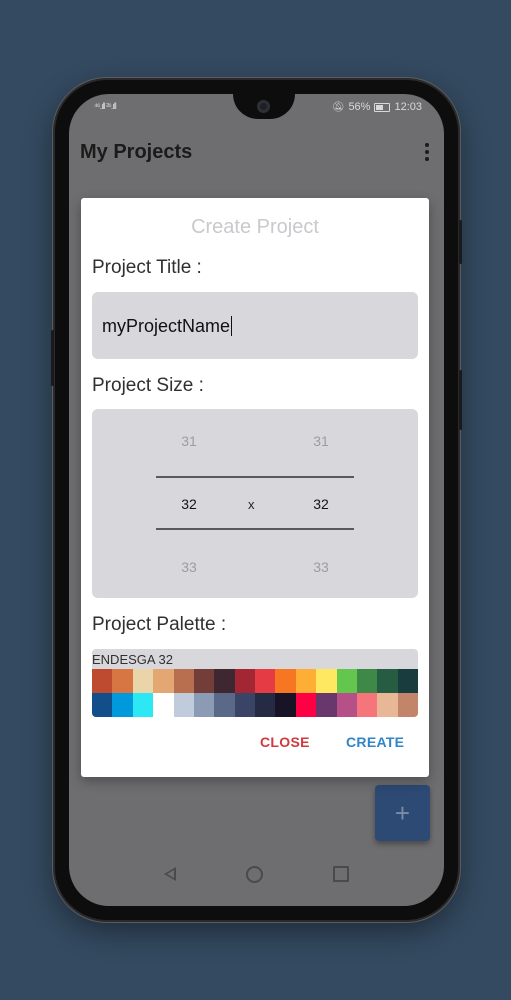  Describe the element at coordinates (285, 742) in the screenshot. I see `close-button: CLOSE` at that location.